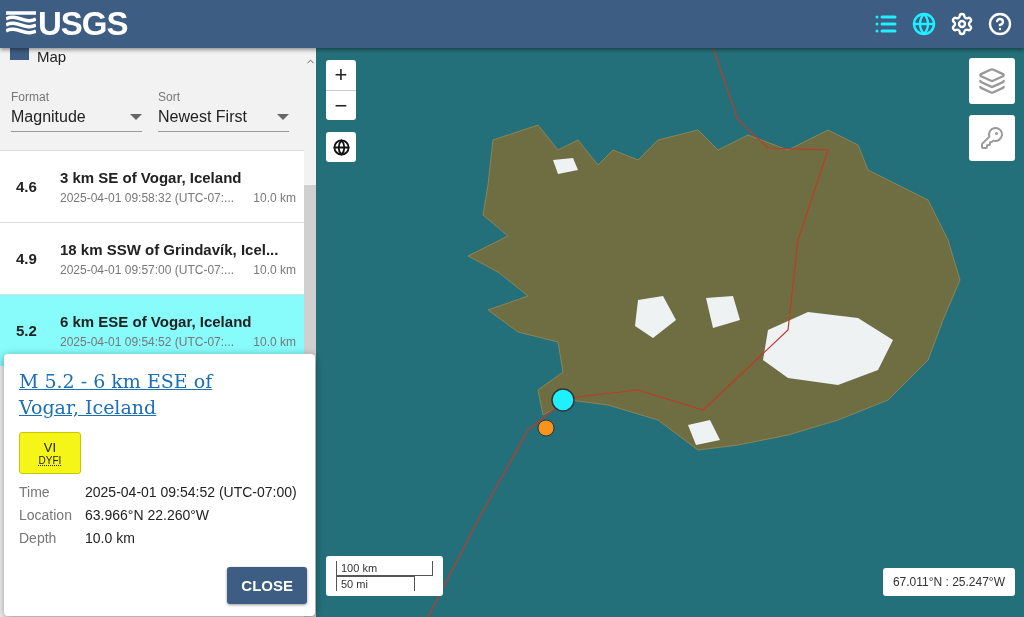 The height and width of the screenshot is (617, 1024). Describe the element at coordinates (384, 568) in the screenshot. I see `scale-metric: 100 km` at that location.